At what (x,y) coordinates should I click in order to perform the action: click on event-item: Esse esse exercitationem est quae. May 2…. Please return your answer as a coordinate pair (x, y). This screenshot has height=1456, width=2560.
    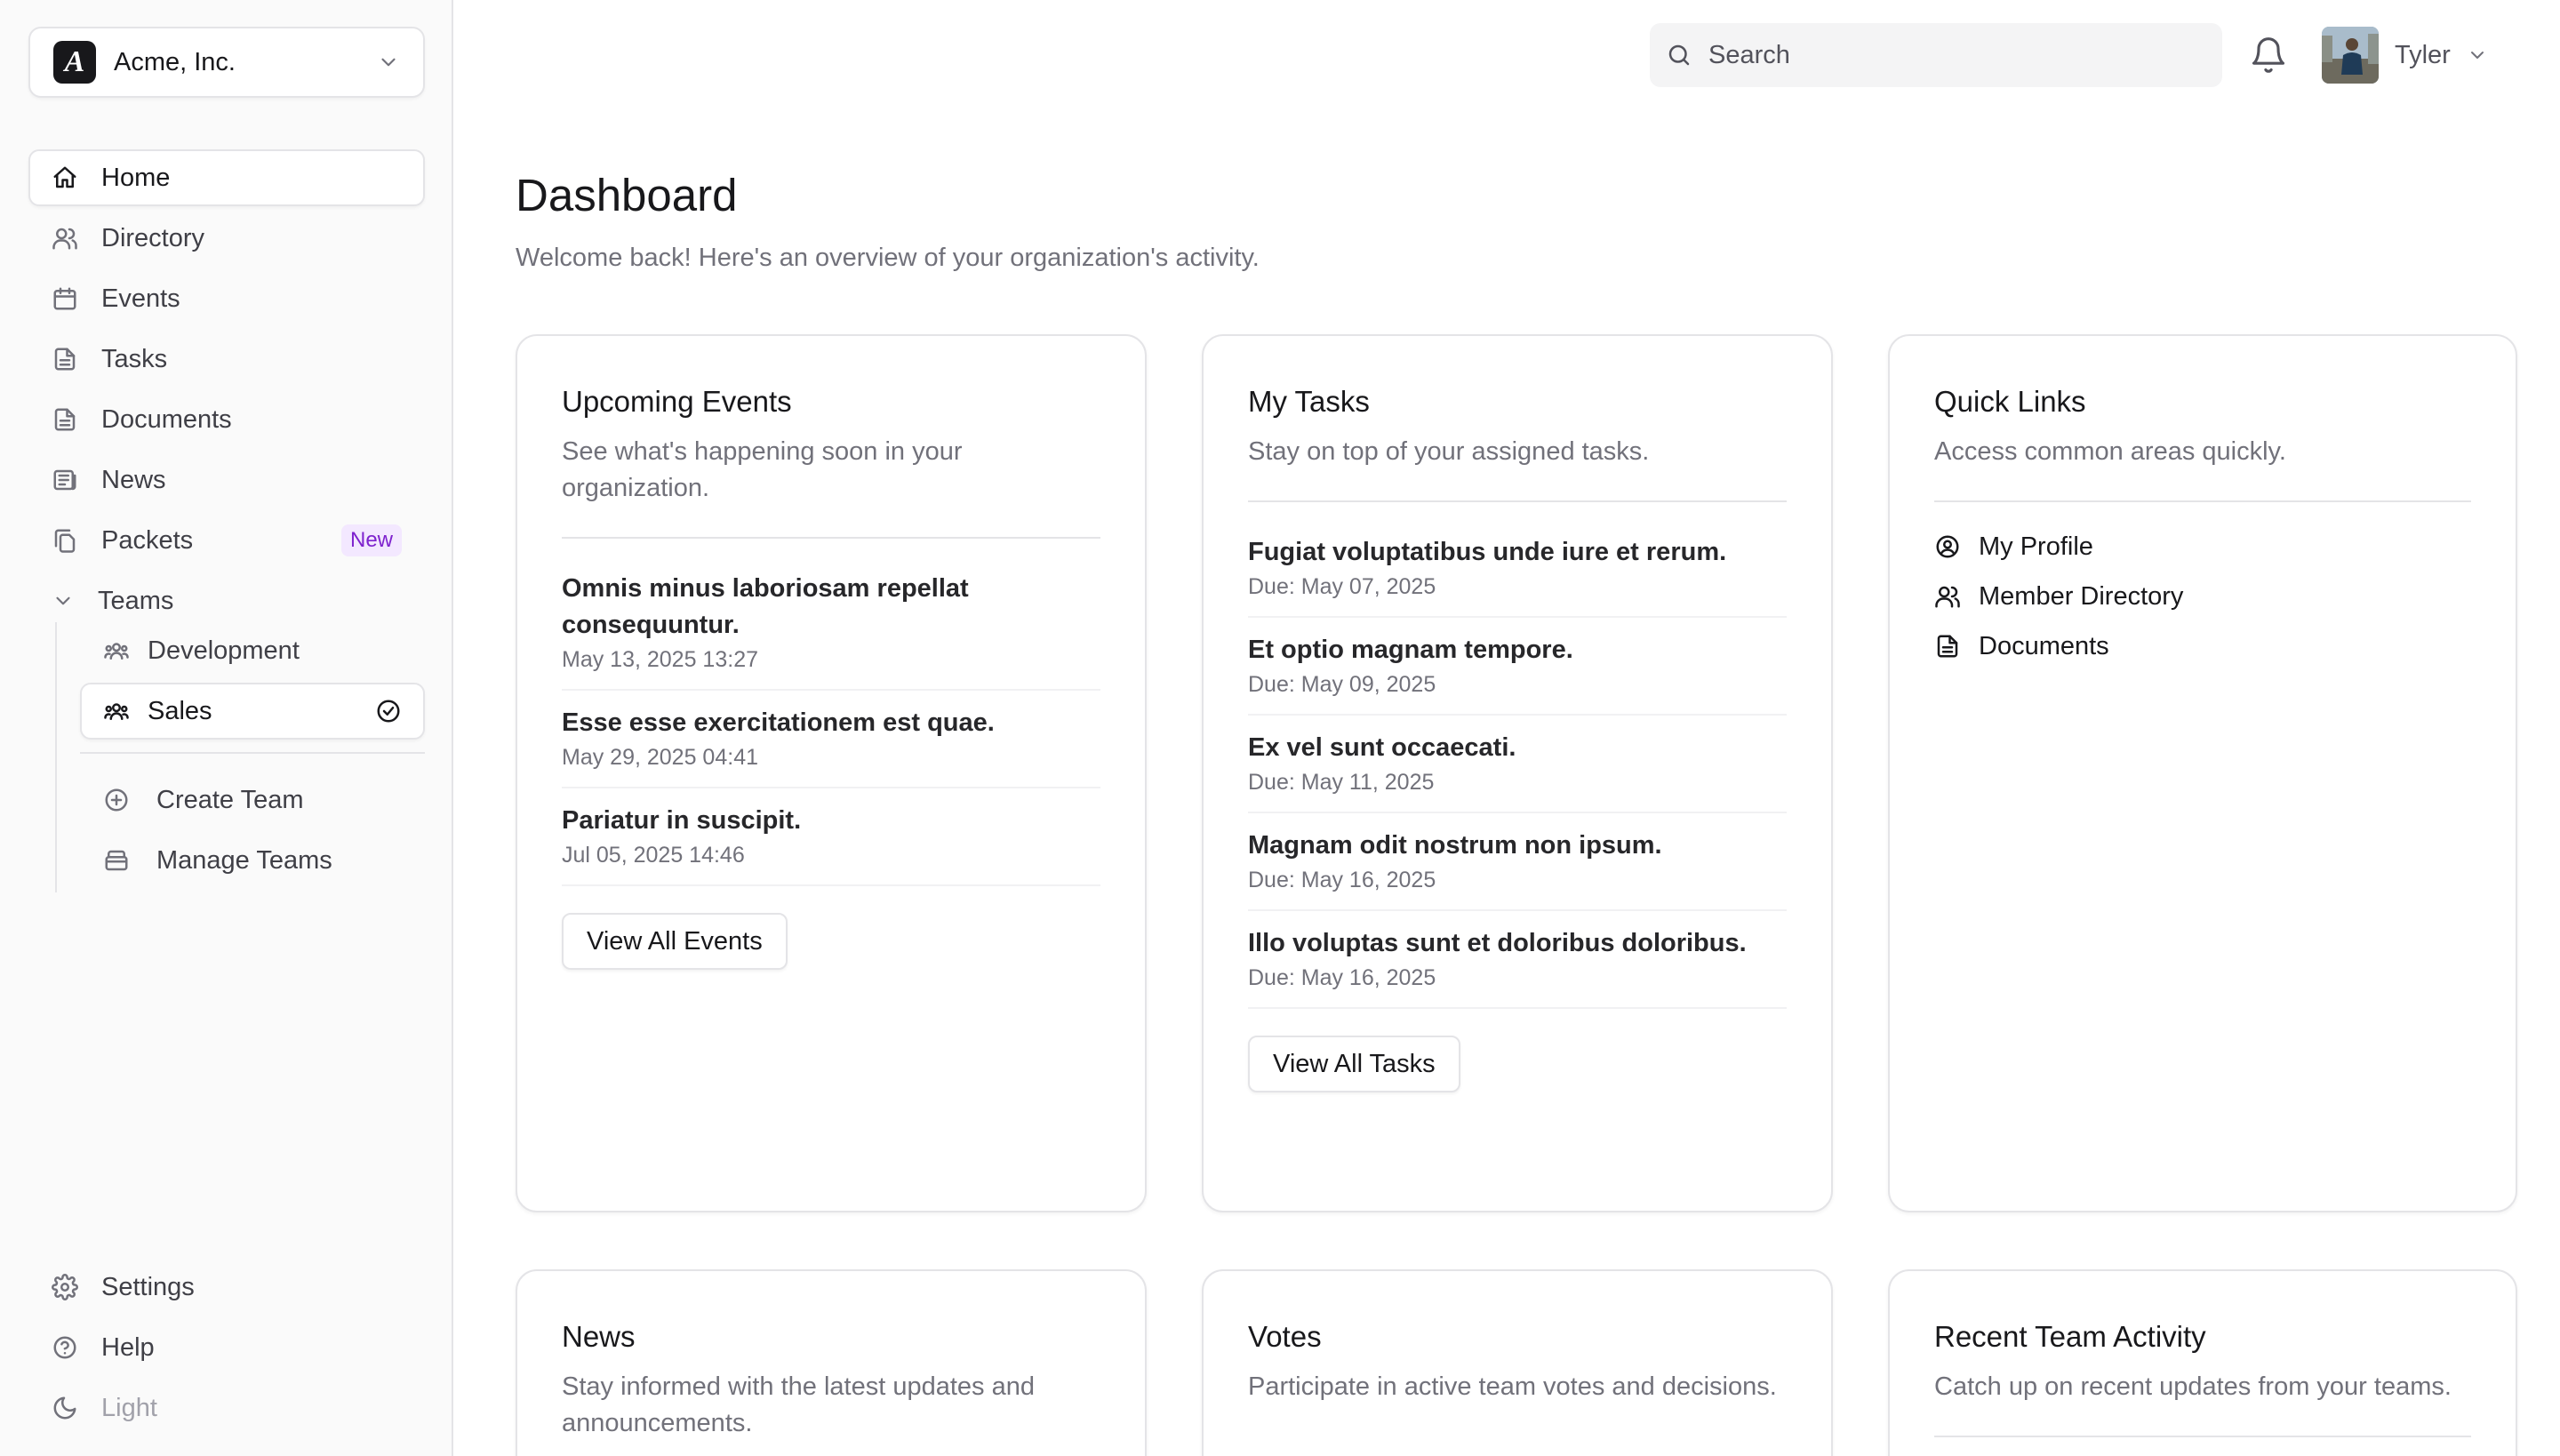
    Looking at the image, I should click on (831, 739).